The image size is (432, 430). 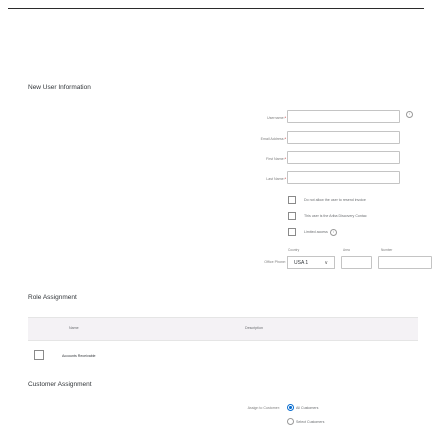 I want to click on section-title-role-assignment: Role Assignment, so click(x=52, y=297).